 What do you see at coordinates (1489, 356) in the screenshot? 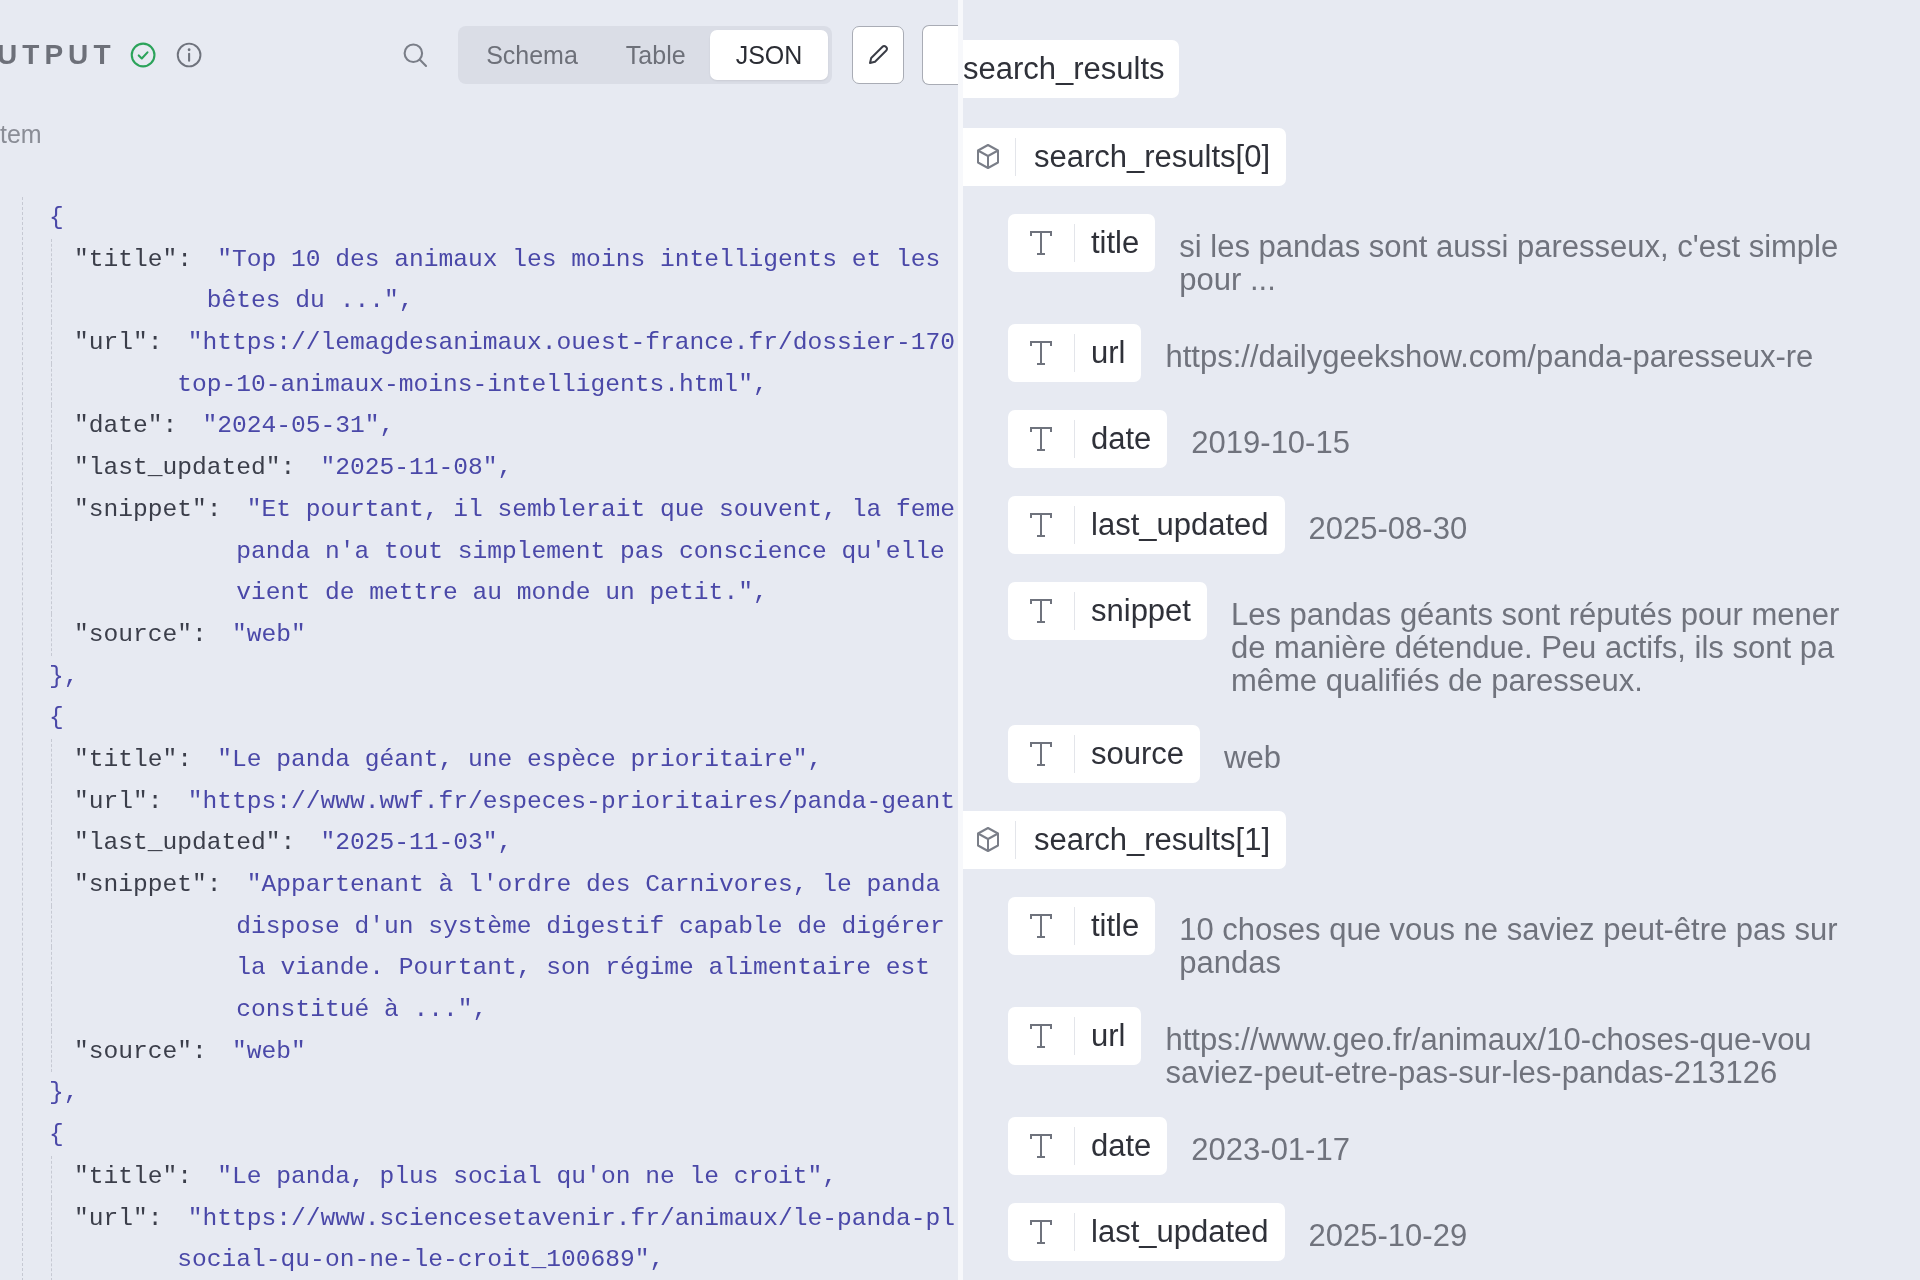
I see `field-value: https://dailygeekshow.com/panda-paresseux-re` at bounding box center [1489, 356].